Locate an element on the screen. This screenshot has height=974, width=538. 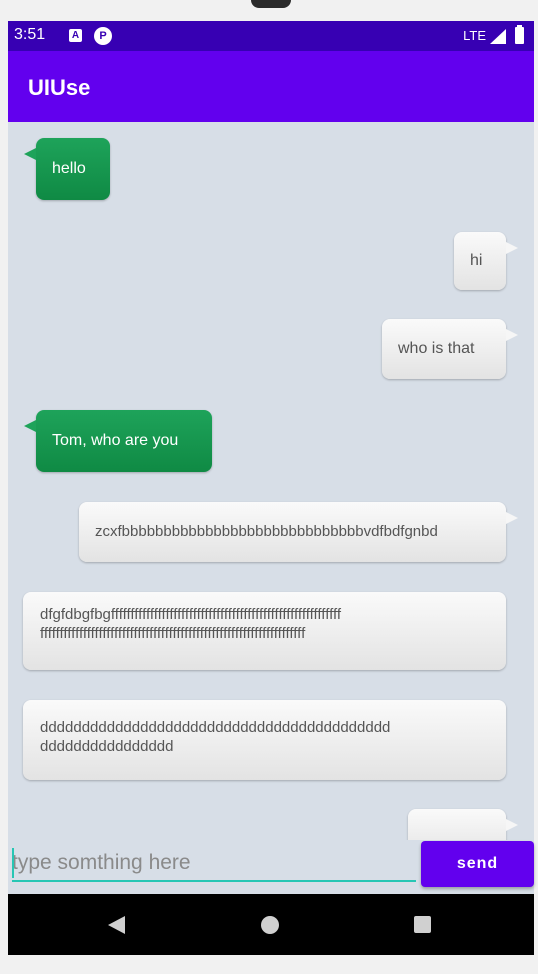
message-bubble-received: Tom, who are you is located at coordinates (118, 441).